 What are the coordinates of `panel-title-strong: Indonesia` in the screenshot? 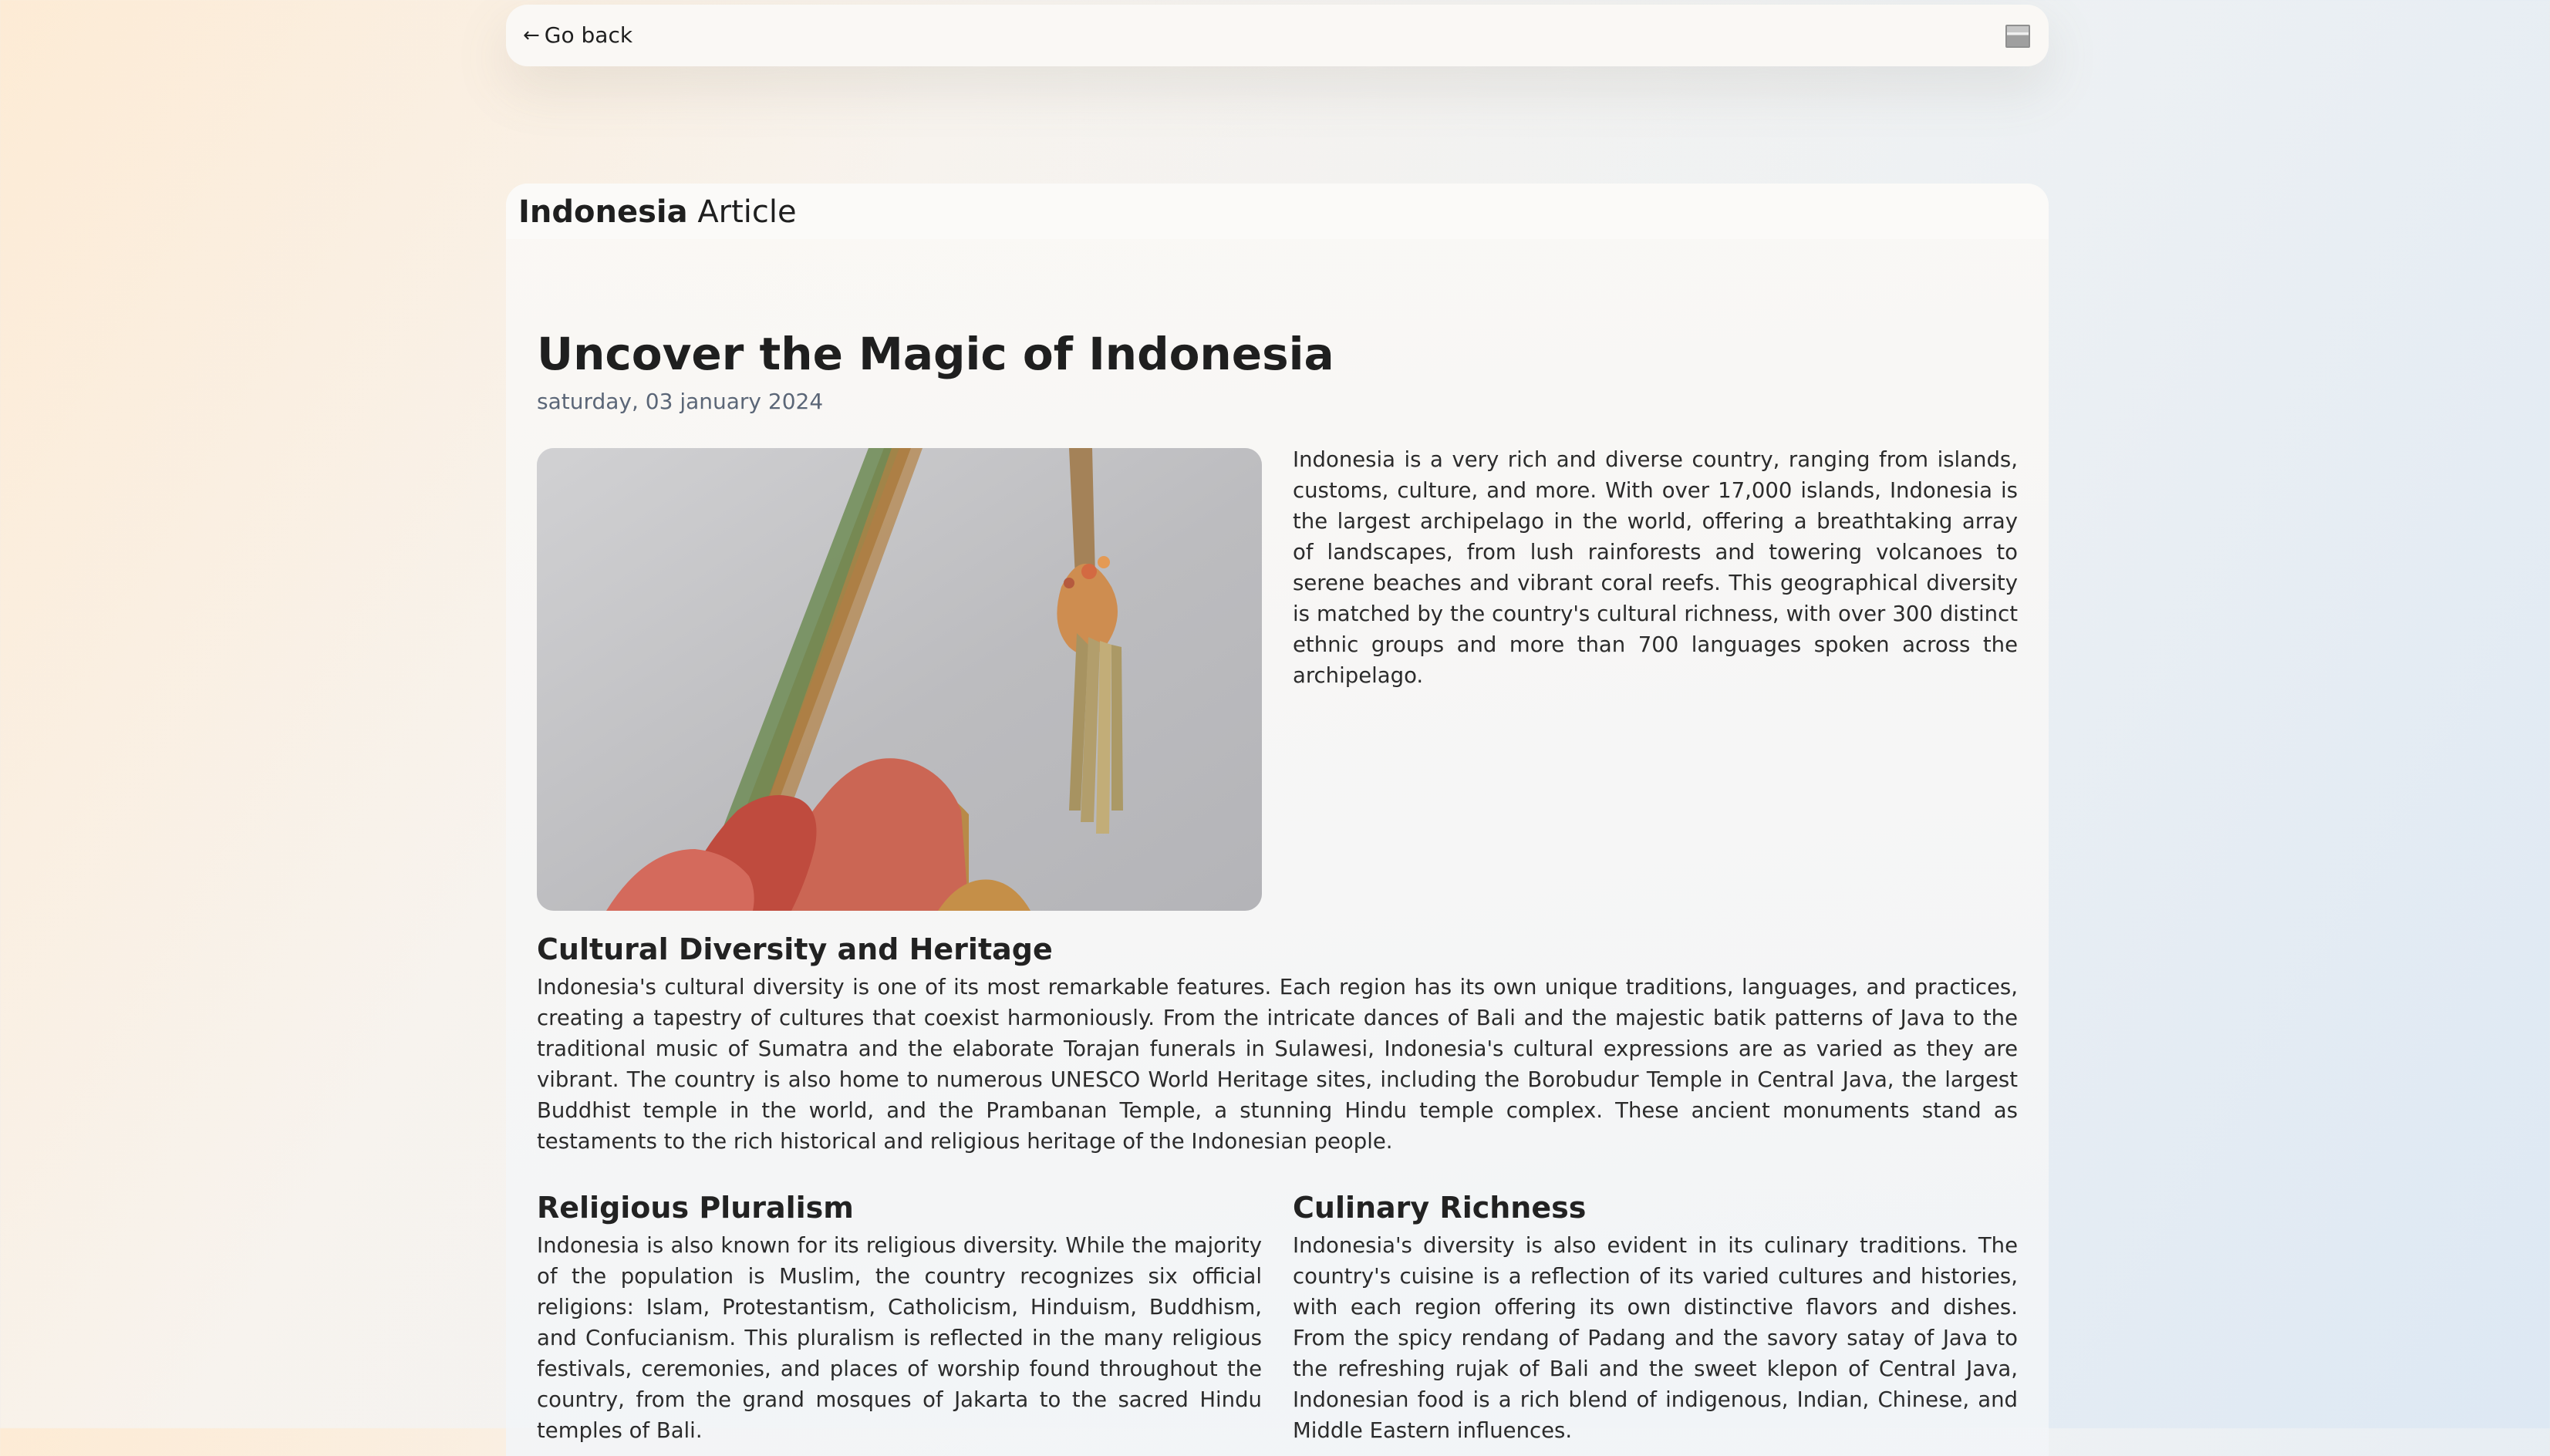 It's located at (603, 212).